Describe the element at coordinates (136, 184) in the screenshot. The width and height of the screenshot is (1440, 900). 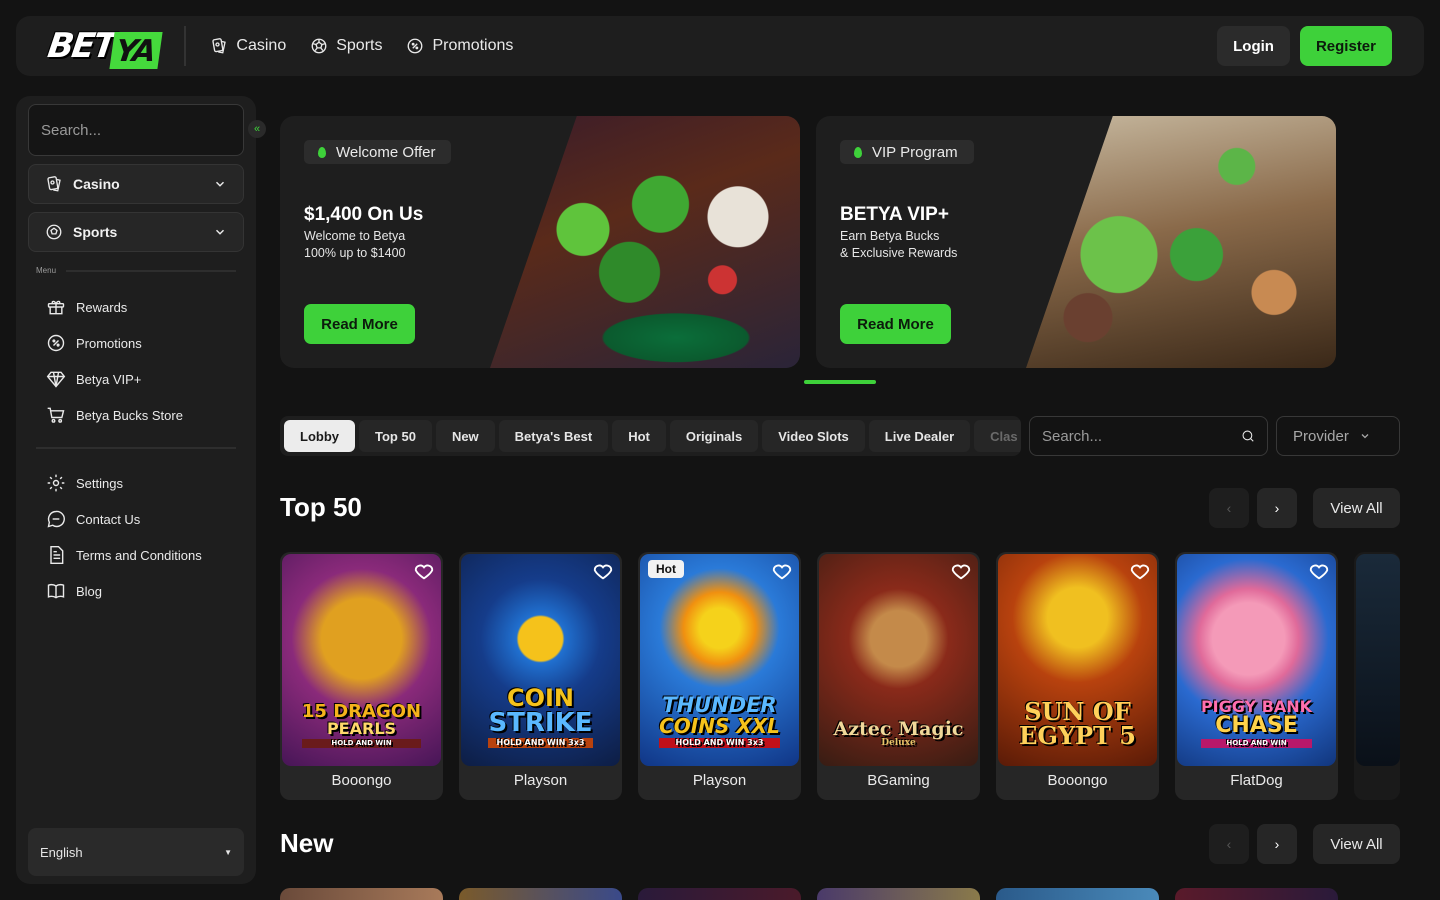
I see `sidebar-dropdown-casino: Casino` at that location.